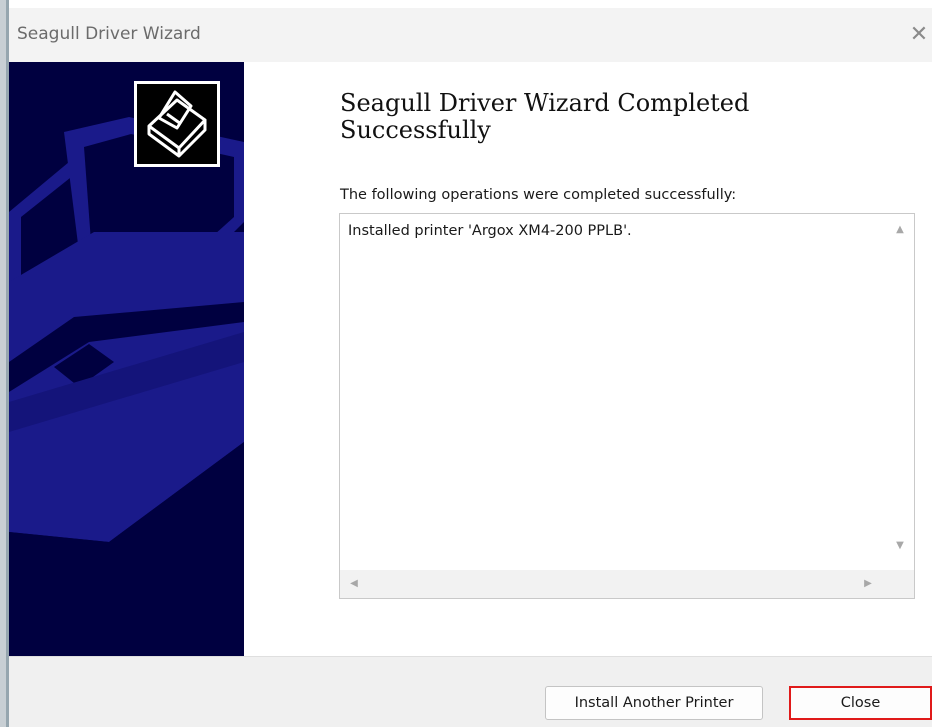 This screenshot has width=932, height=727. What do you see at coordinates (177, 124) in the screenshot?
I see `printer-icon` at bounding box center [177, 124].